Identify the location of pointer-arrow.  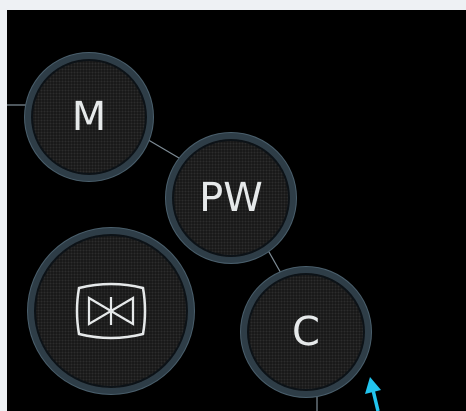
(373, 394).